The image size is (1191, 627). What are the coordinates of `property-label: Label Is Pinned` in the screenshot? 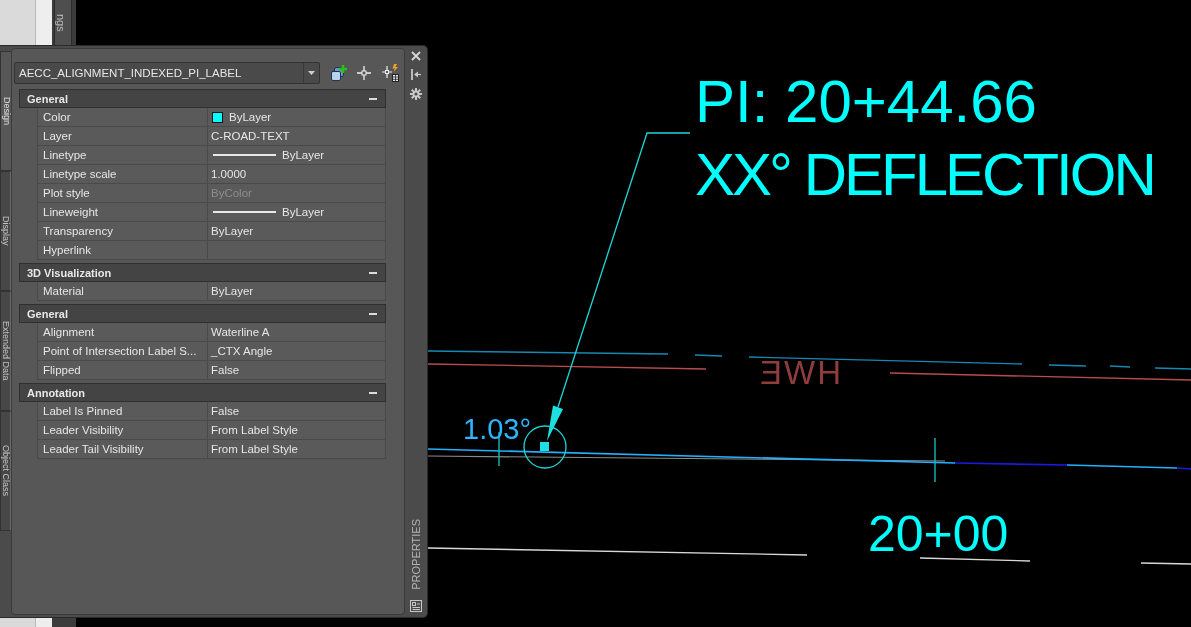 It's located at (83, 411).